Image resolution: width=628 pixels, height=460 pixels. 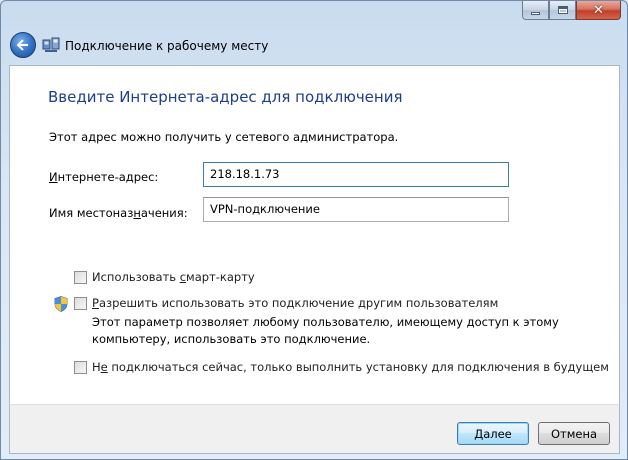 I want to click on page-heading: Введите Интернета-адрес для подключения, so click(x=225, y=97).